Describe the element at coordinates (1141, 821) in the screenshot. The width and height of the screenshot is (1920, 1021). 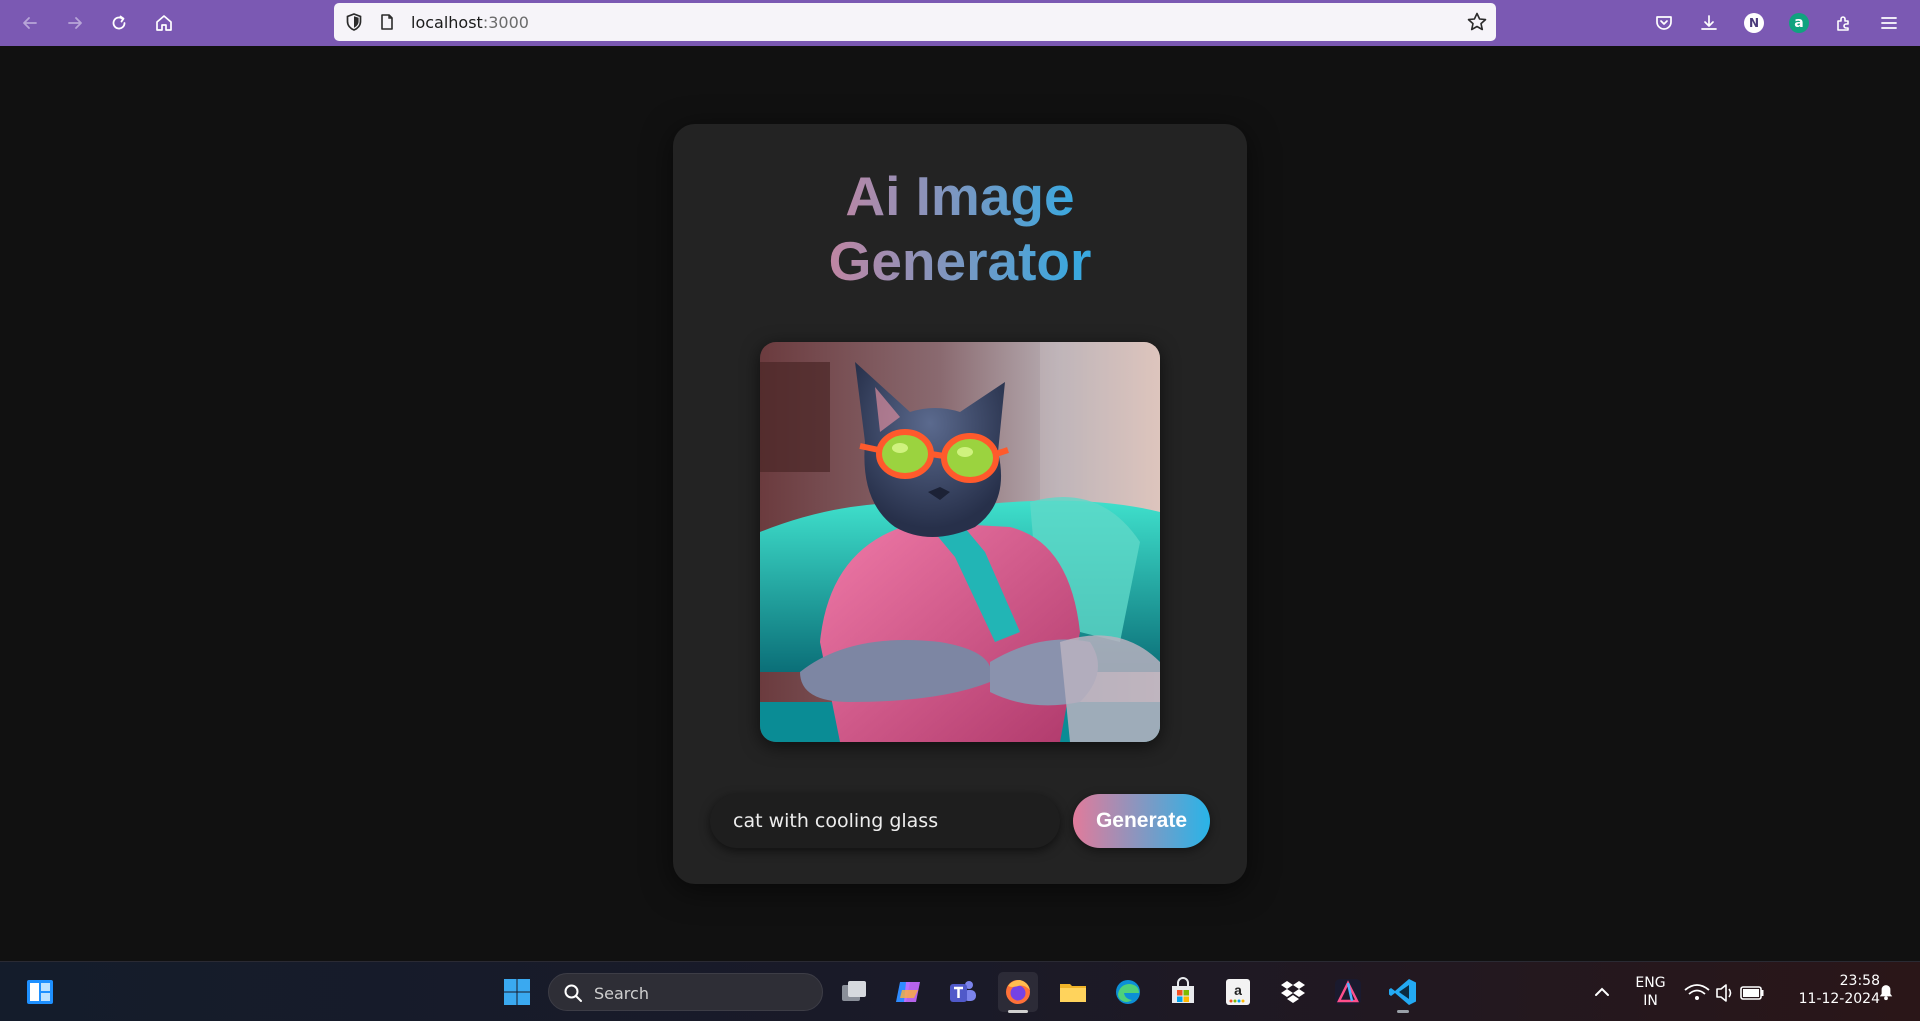
I see `generate-button: Generate` at that location.